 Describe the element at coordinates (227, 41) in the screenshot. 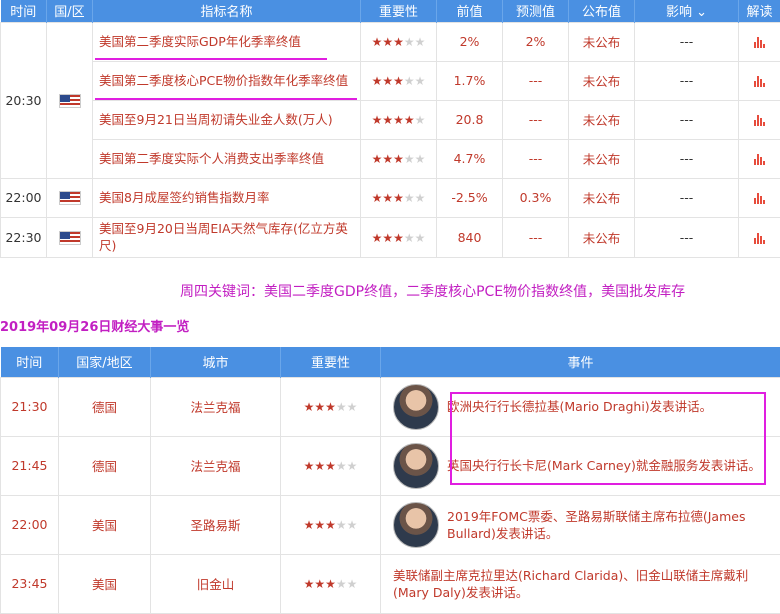

I see `indicator-name: 美国第二季度实际GDP年化季率终值` at that location.